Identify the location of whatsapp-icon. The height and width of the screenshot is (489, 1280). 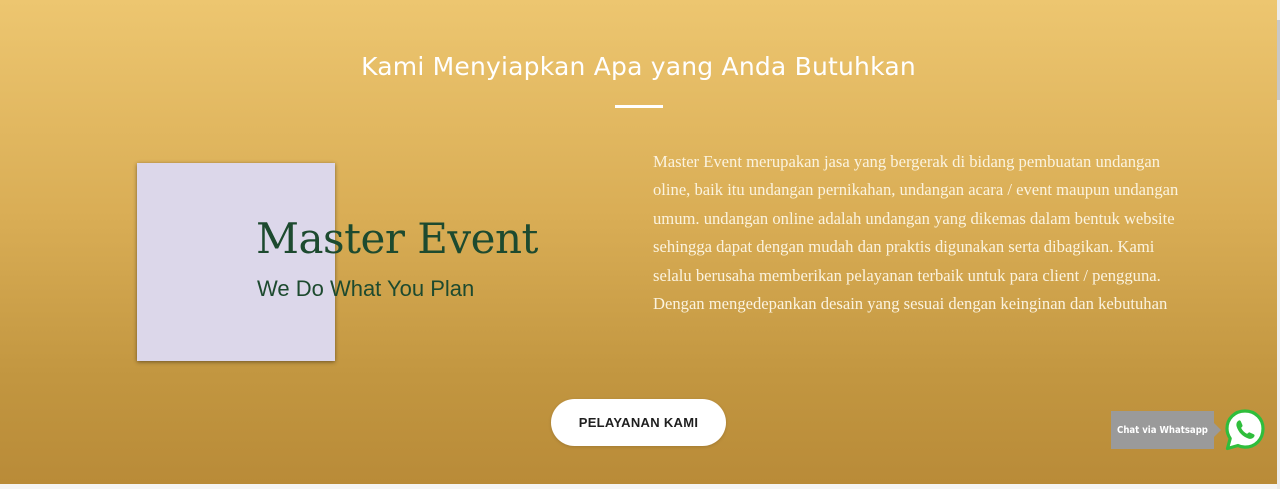
(1245, 430).